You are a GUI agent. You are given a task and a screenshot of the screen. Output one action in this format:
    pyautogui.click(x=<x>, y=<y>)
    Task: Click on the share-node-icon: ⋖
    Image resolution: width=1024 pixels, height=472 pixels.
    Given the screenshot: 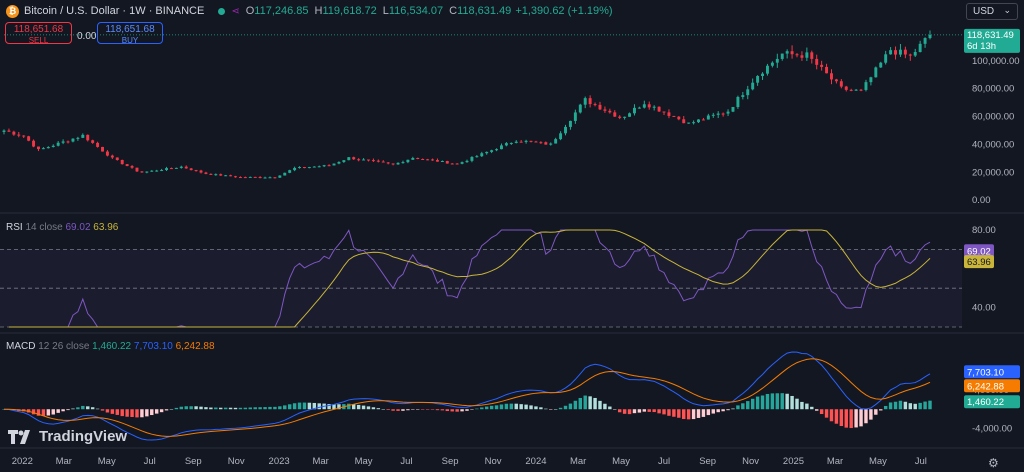 What is the action you would take?
    pyautogui.click(x=235, y=11)
    